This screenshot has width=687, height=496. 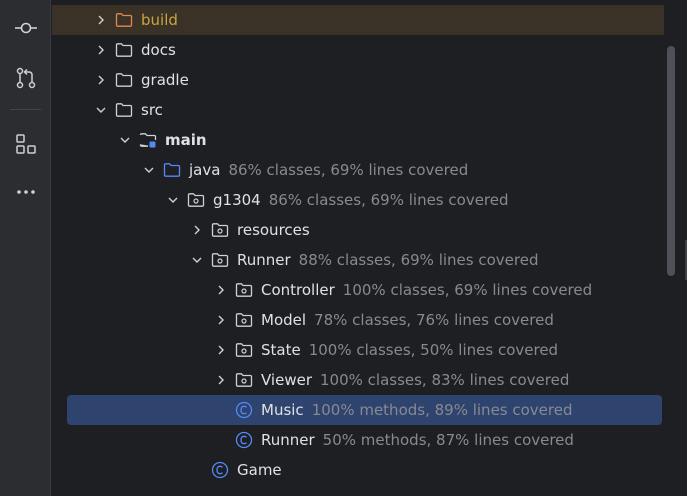 I want to click on node-name: Game, so click(x=259, y=470).